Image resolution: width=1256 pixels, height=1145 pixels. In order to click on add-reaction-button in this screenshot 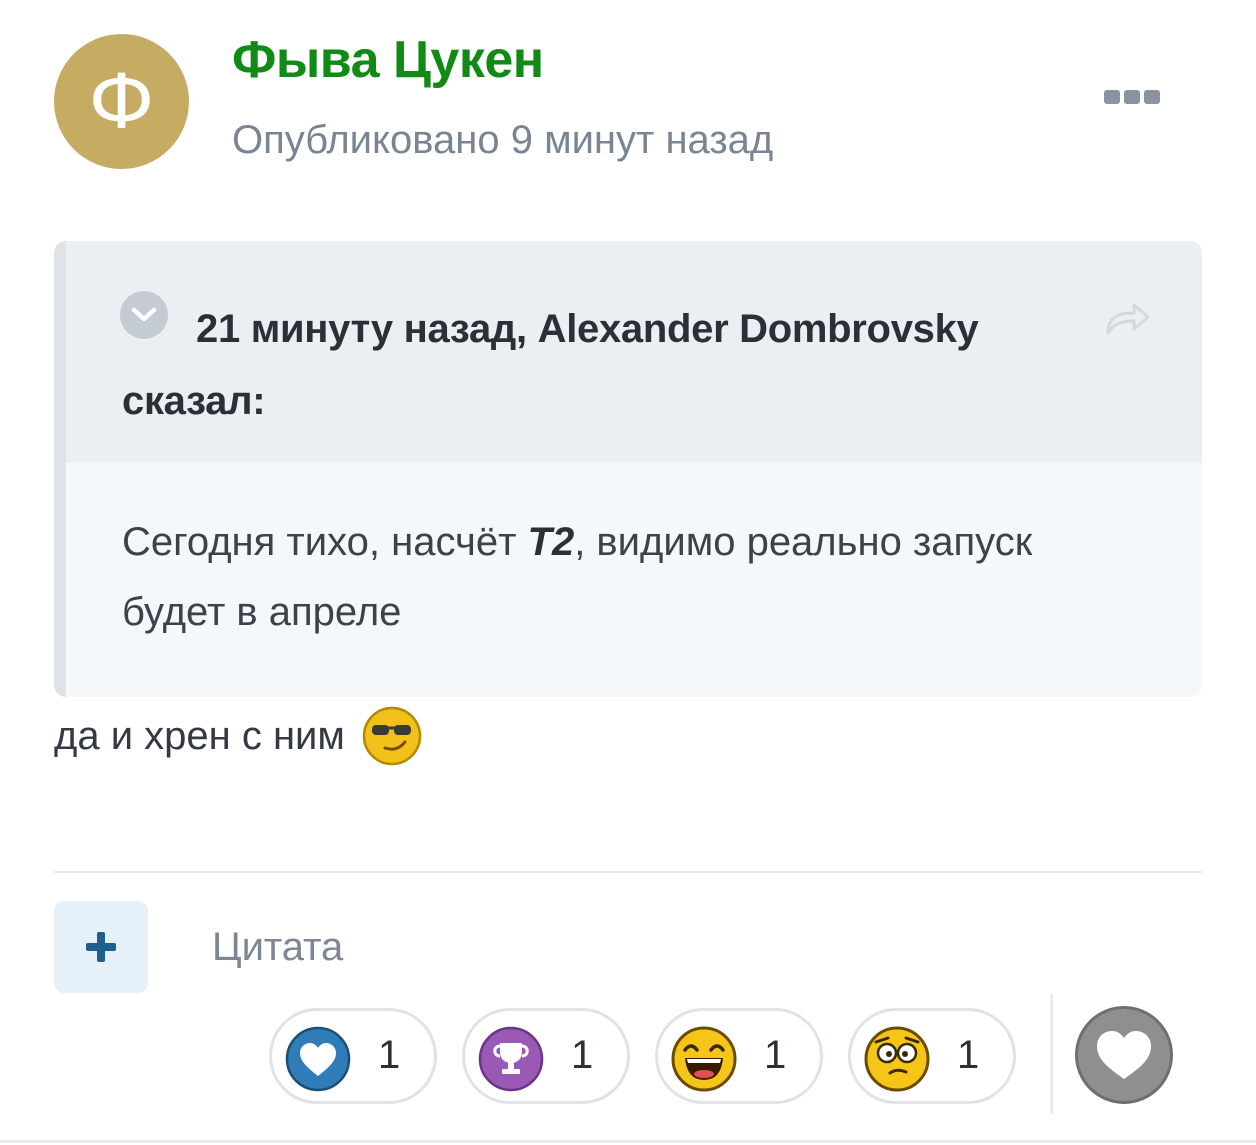, I will do `click(1124, 1055)`.